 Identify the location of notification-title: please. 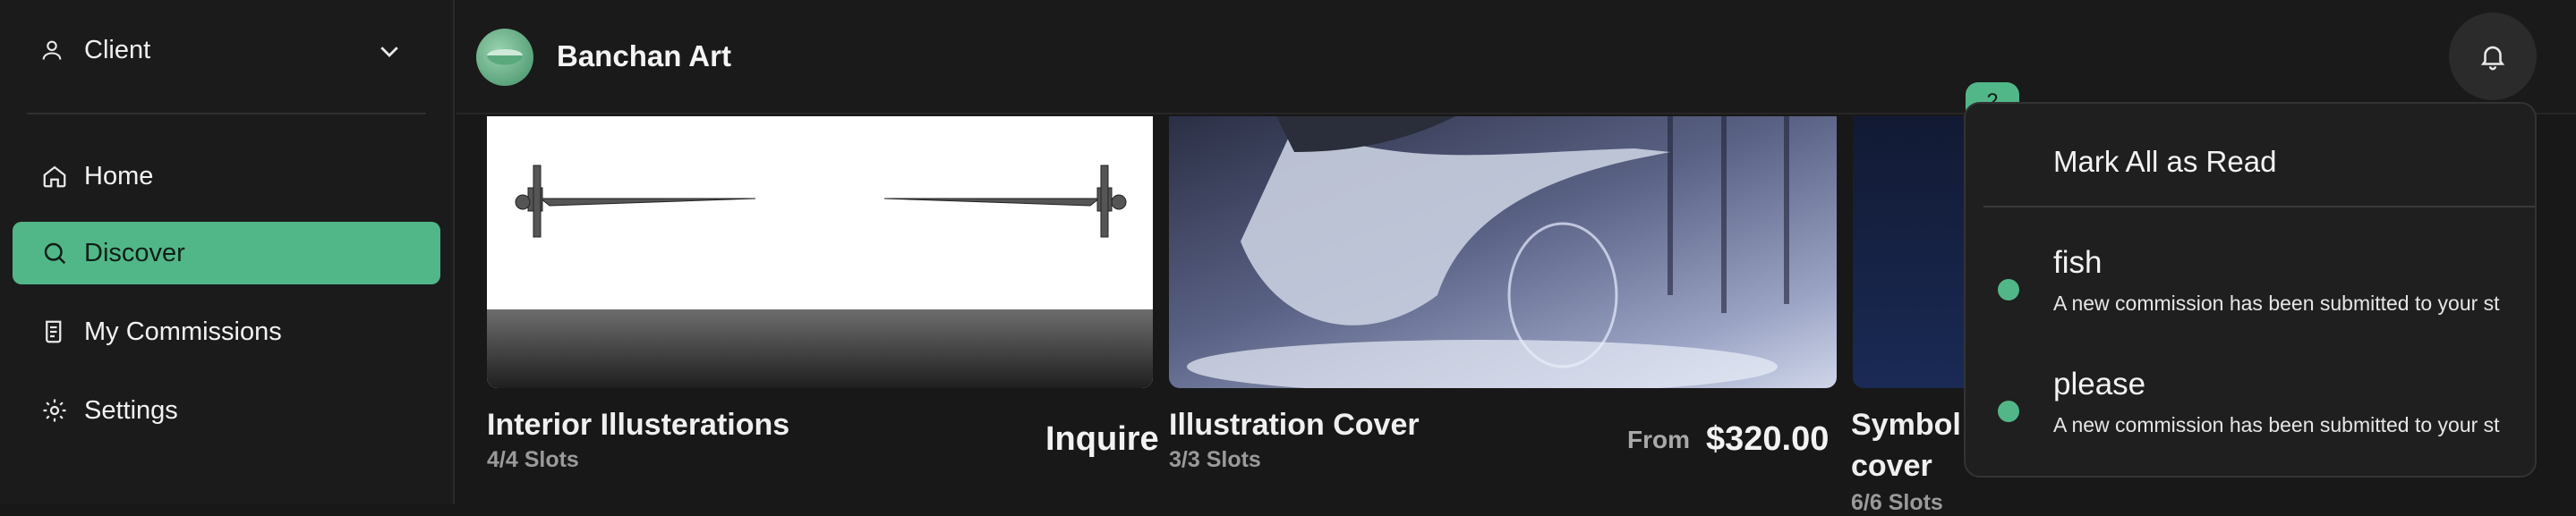
(2099, 384).